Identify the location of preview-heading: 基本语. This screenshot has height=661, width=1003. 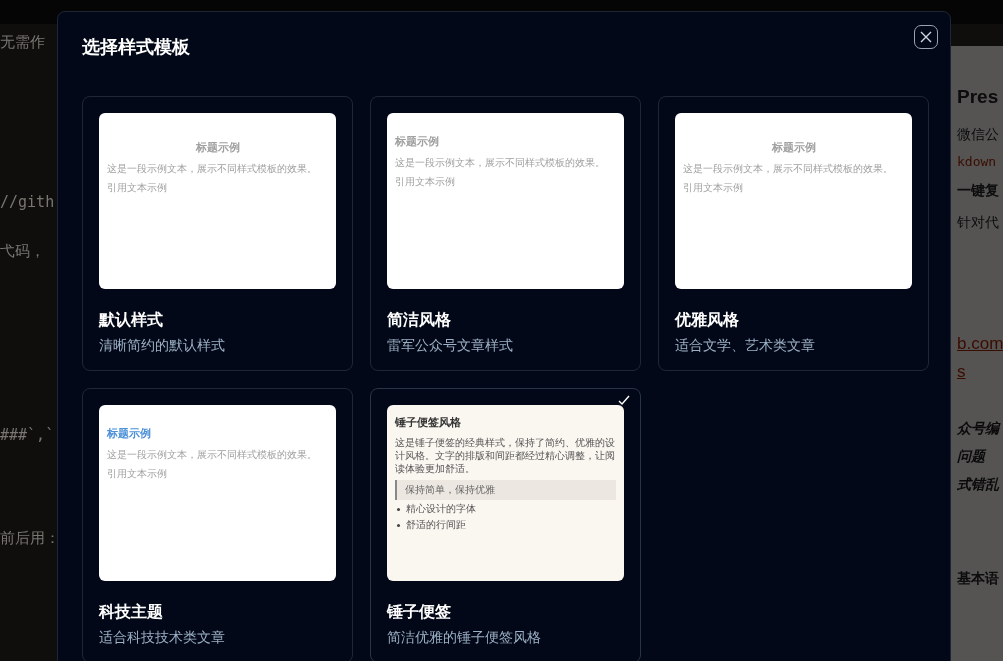
(978, 578).